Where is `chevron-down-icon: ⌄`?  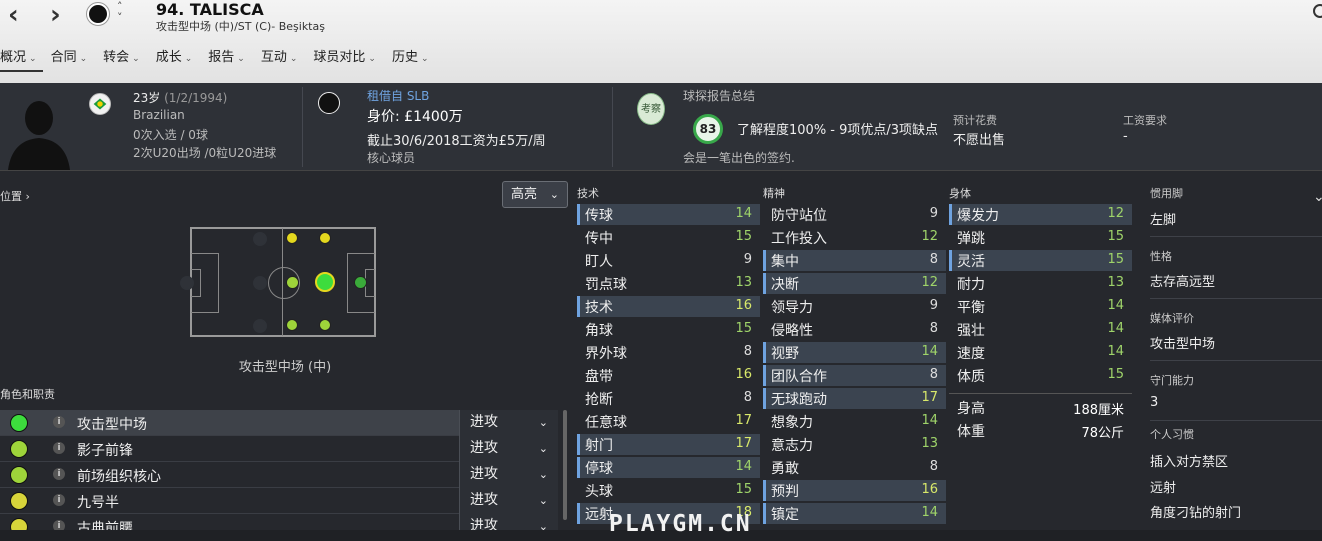
chevron-down-icon: ⌄ is located at coordinates (1317, 197).